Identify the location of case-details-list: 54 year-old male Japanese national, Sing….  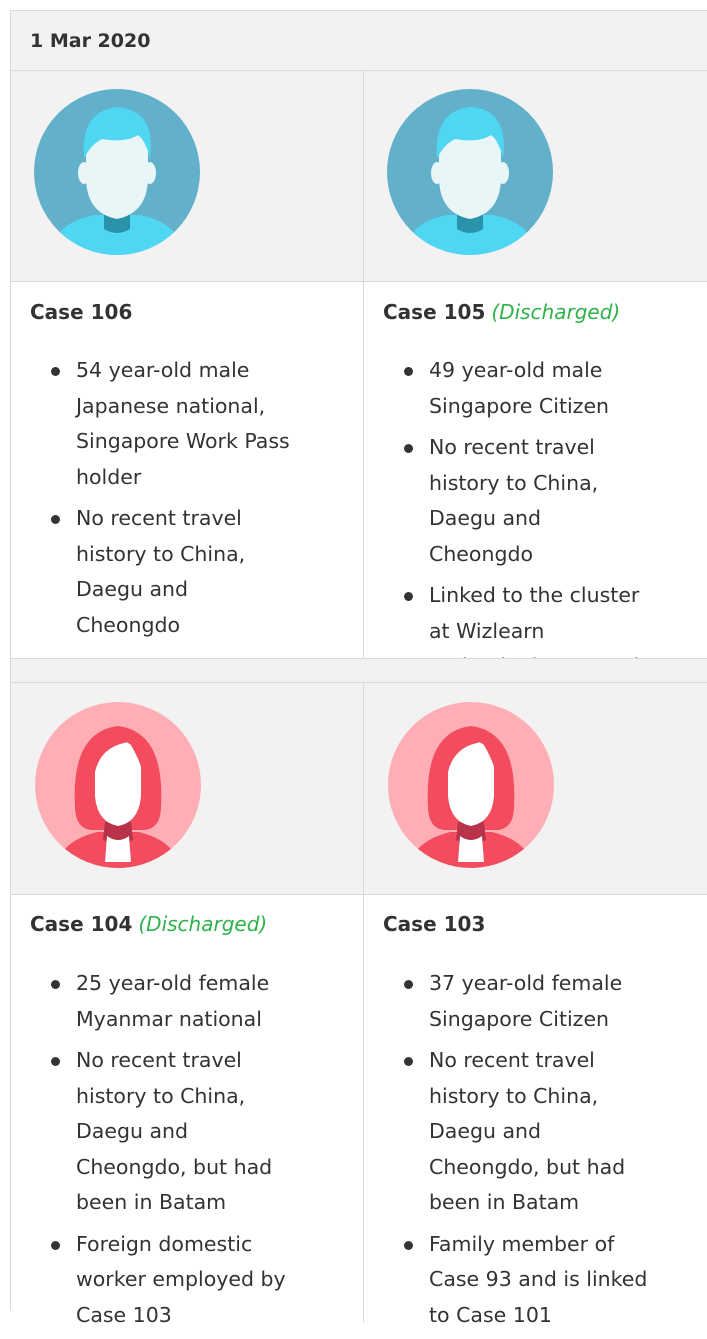
(164, 501).